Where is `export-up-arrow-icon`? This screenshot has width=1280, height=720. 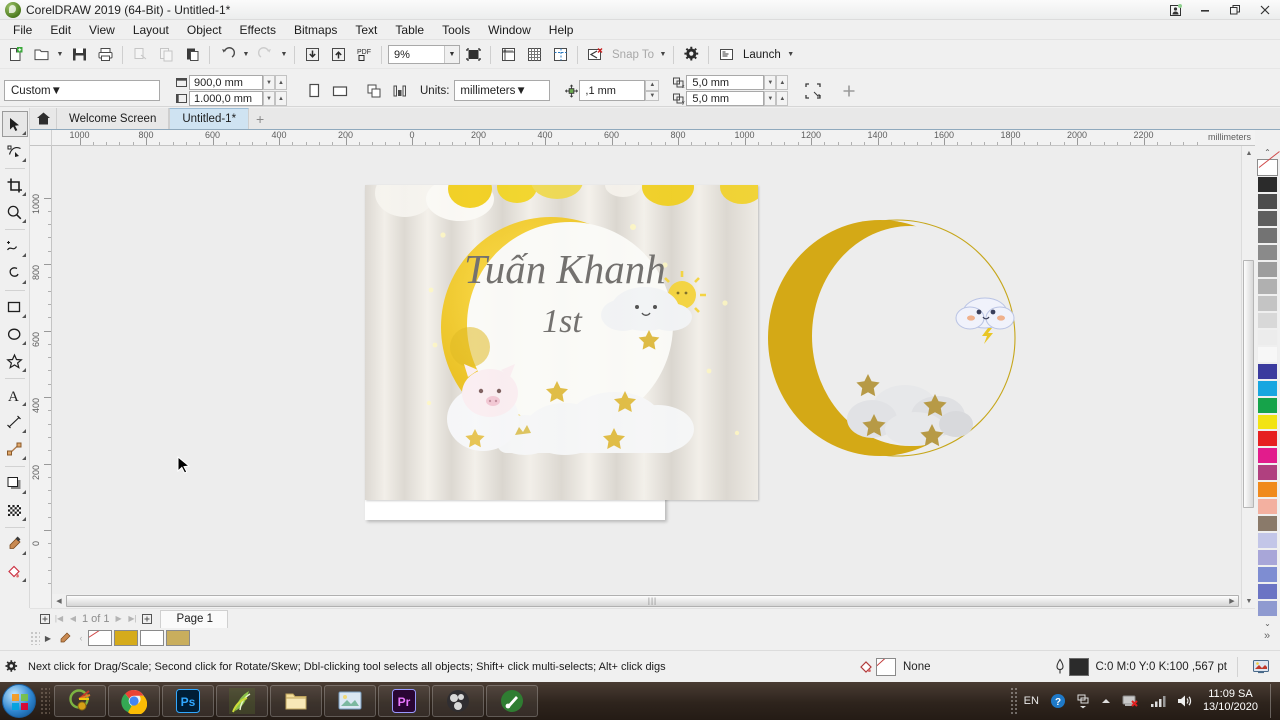
export-up-arrow-icon is located at coordinates (338, 55).